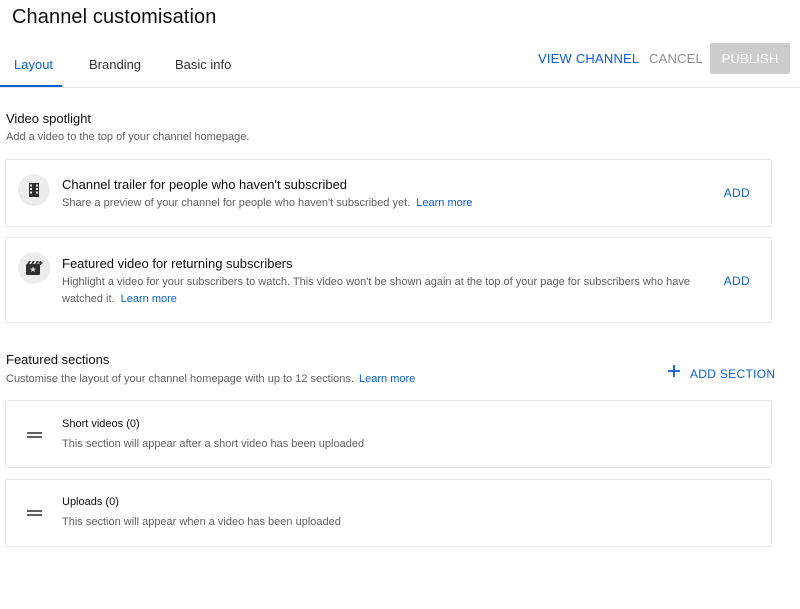 This screenshot has height=609, width=800. What do you see at coordinates (676, 58) in the screenshot?
I see `cancel-button: CANCEL` at bounding box center [676, 58].